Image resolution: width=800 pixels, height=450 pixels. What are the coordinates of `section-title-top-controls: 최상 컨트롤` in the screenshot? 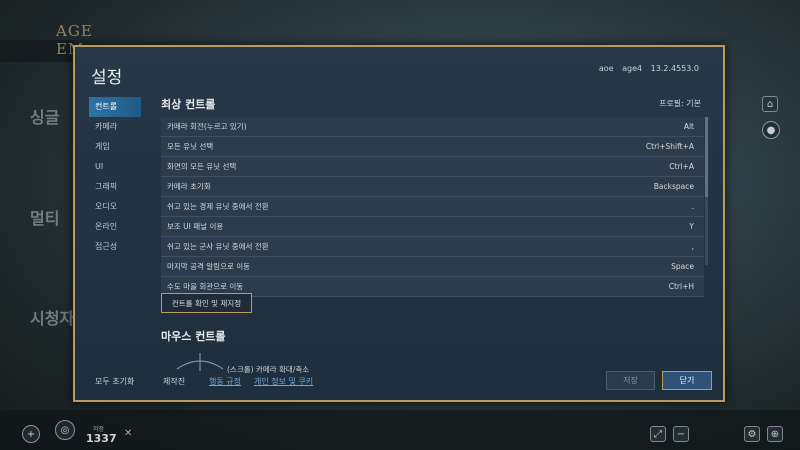 It's located at (188, 104).